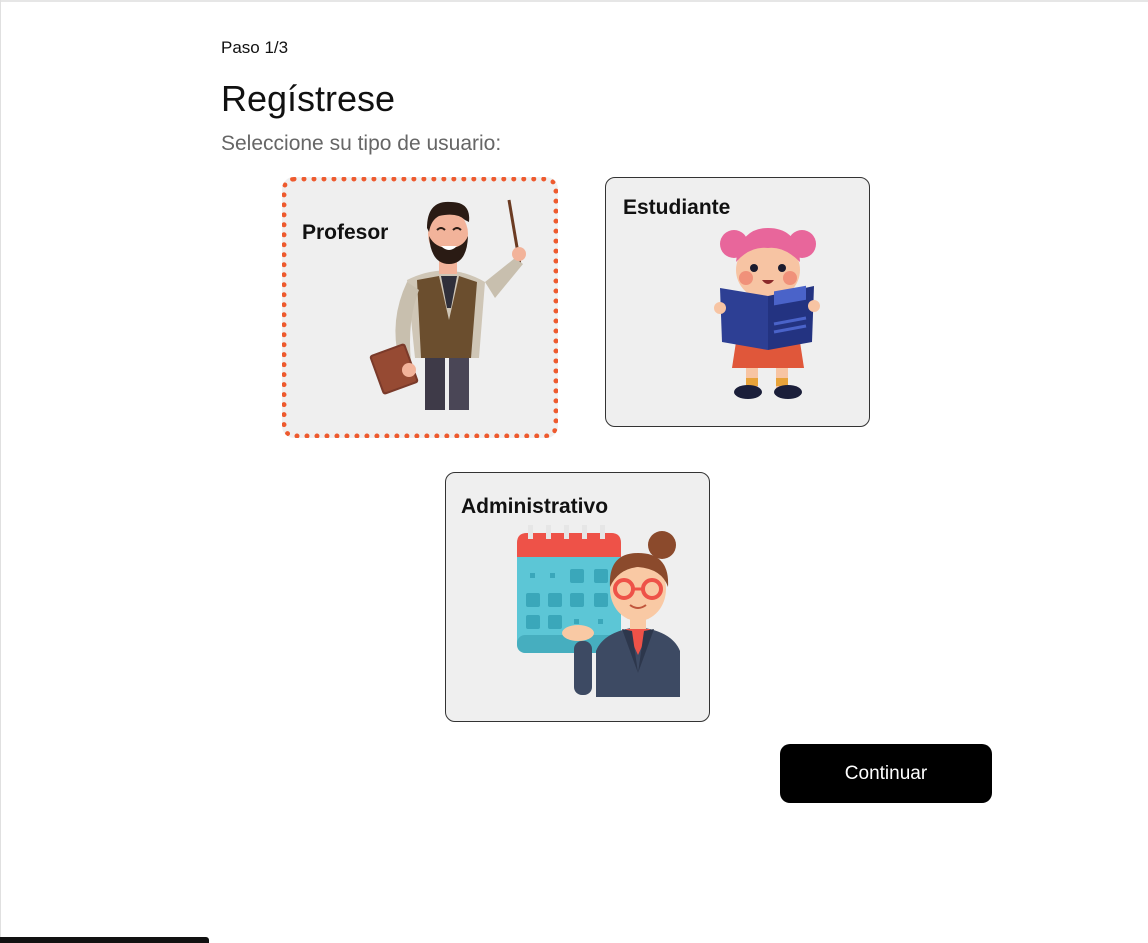 The width and height of the screenshot is (1148, 943). I want to click on continue-button: Continuar, so click(886, 773).